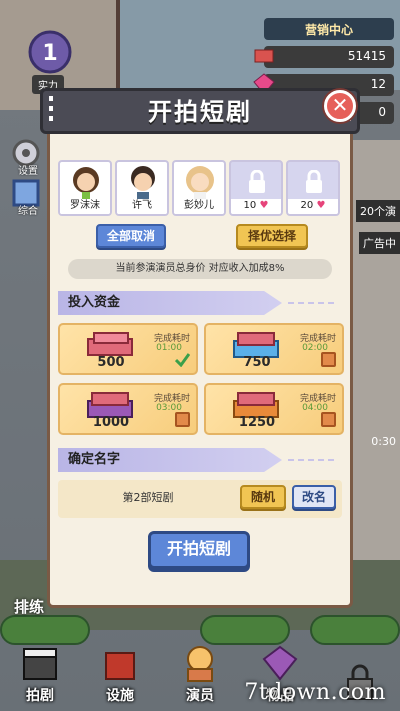 This screenshot has width=400, height=711. What do you see at coordinates (28, 211) in the screenshot?
I see `overview-label: 综合` at bounding box center [28, 211].